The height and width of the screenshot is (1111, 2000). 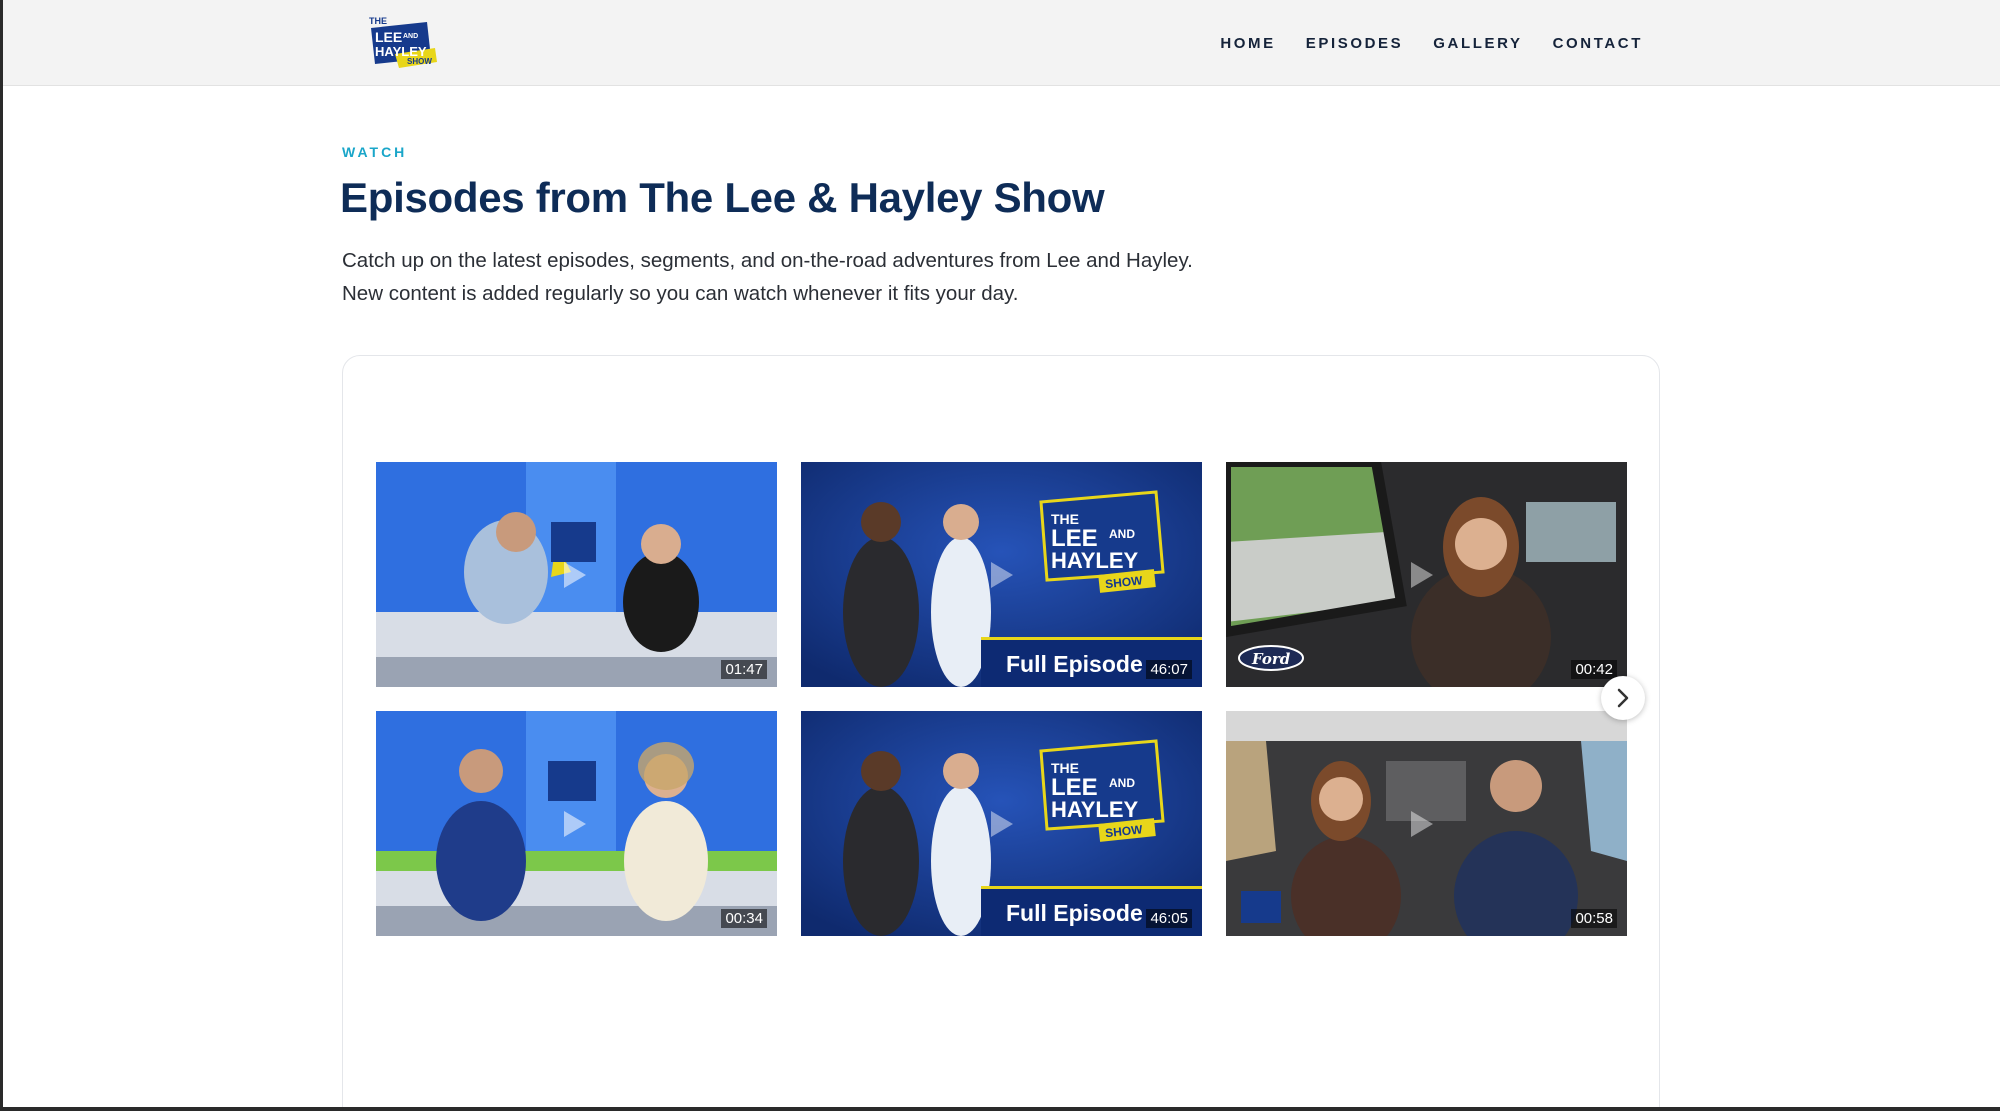 I want to click on site-logo: THE LEE AND HAYLEY SHOW, so click(x=401, y=42).